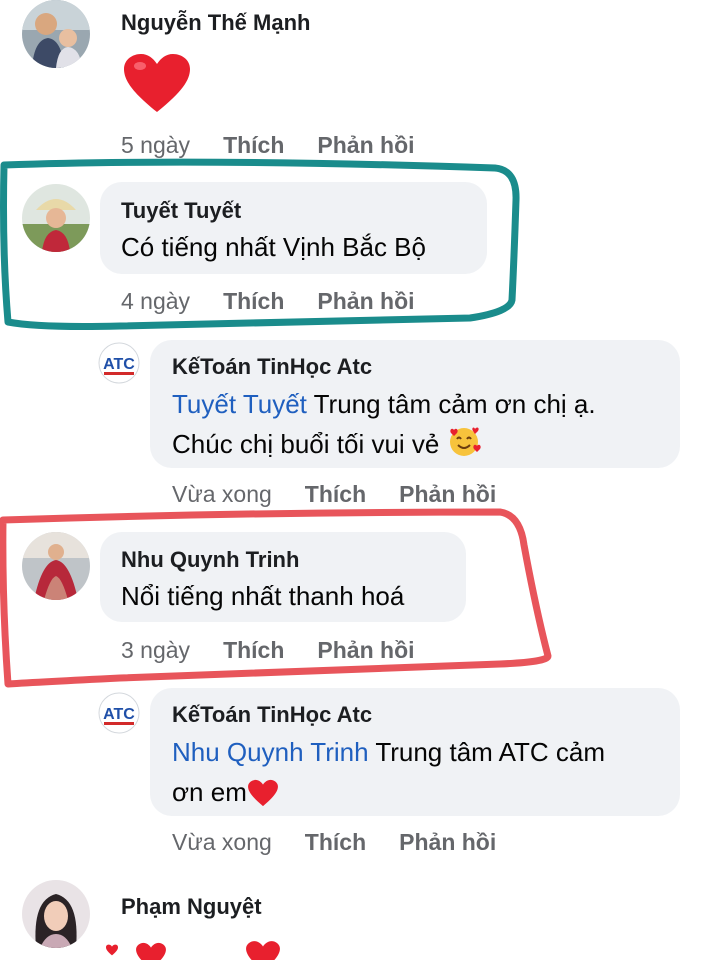 The image size is (701, 960). Describe the element at coordinates (451, 404) in the screenshot. I see `reply-text-line1: Trung tâm cảm ơn chị ạ.` at that location.